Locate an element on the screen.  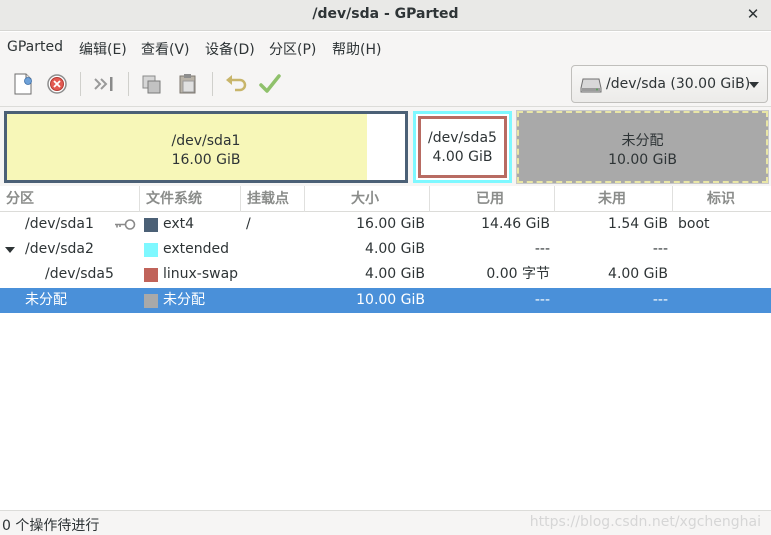
column-mountpoint: 挂载点 is located at coordinates (273, 199).